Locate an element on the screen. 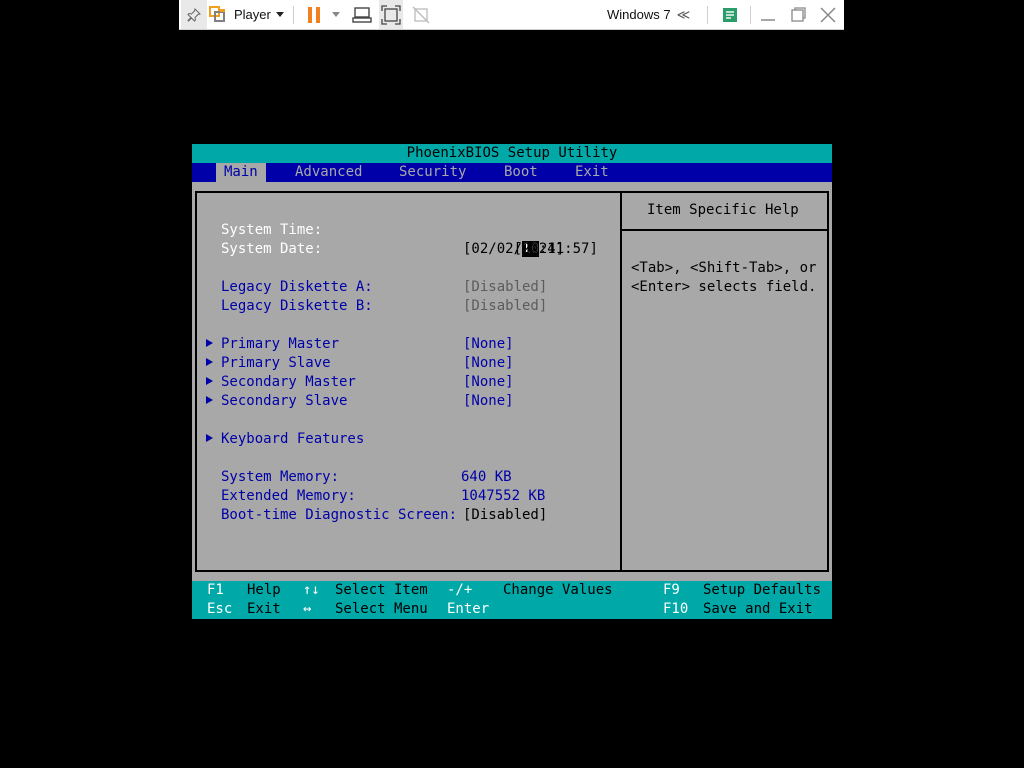 The height and width of the screenshot is (768, 1024). help-line-2: <Enter> selects field. is located at coordinates (724, 287).